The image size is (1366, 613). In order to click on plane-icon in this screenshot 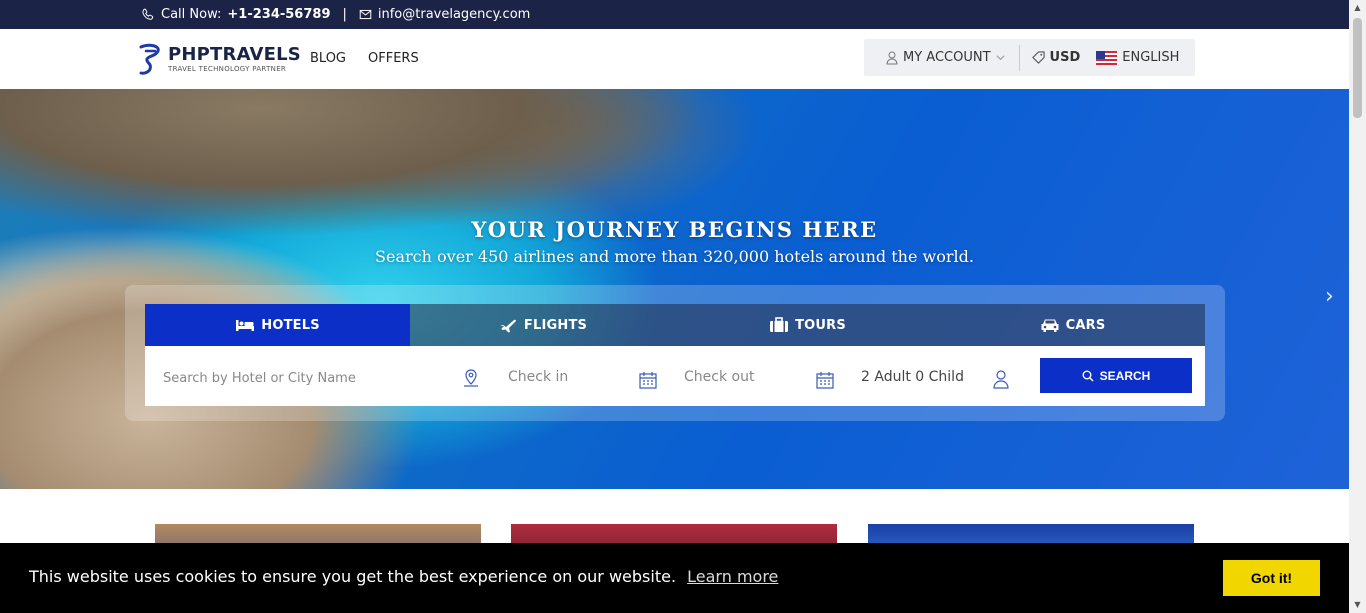, I will do `click(507, 326)`.